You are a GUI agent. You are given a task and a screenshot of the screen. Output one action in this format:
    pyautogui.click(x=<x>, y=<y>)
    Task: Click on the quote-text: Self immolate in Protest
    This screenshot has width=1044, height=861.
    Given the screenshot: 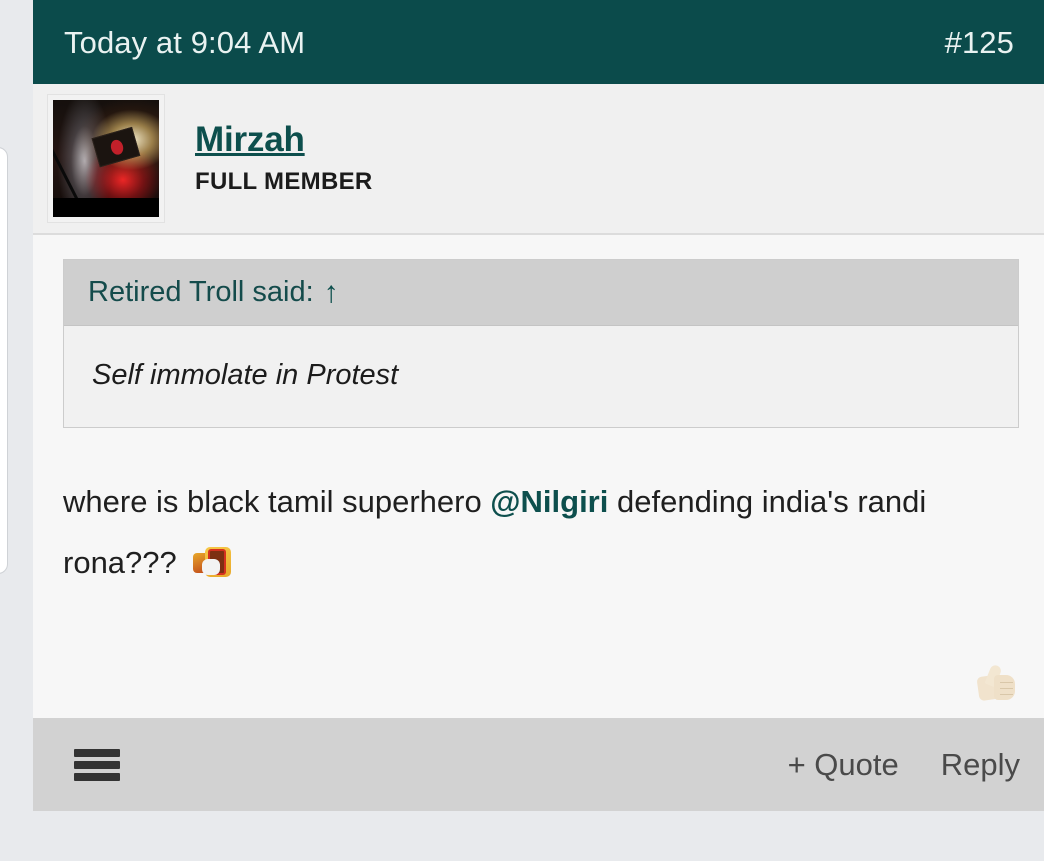 What is the action you would take?
    pyautogui.click(x=245, y=375)
    